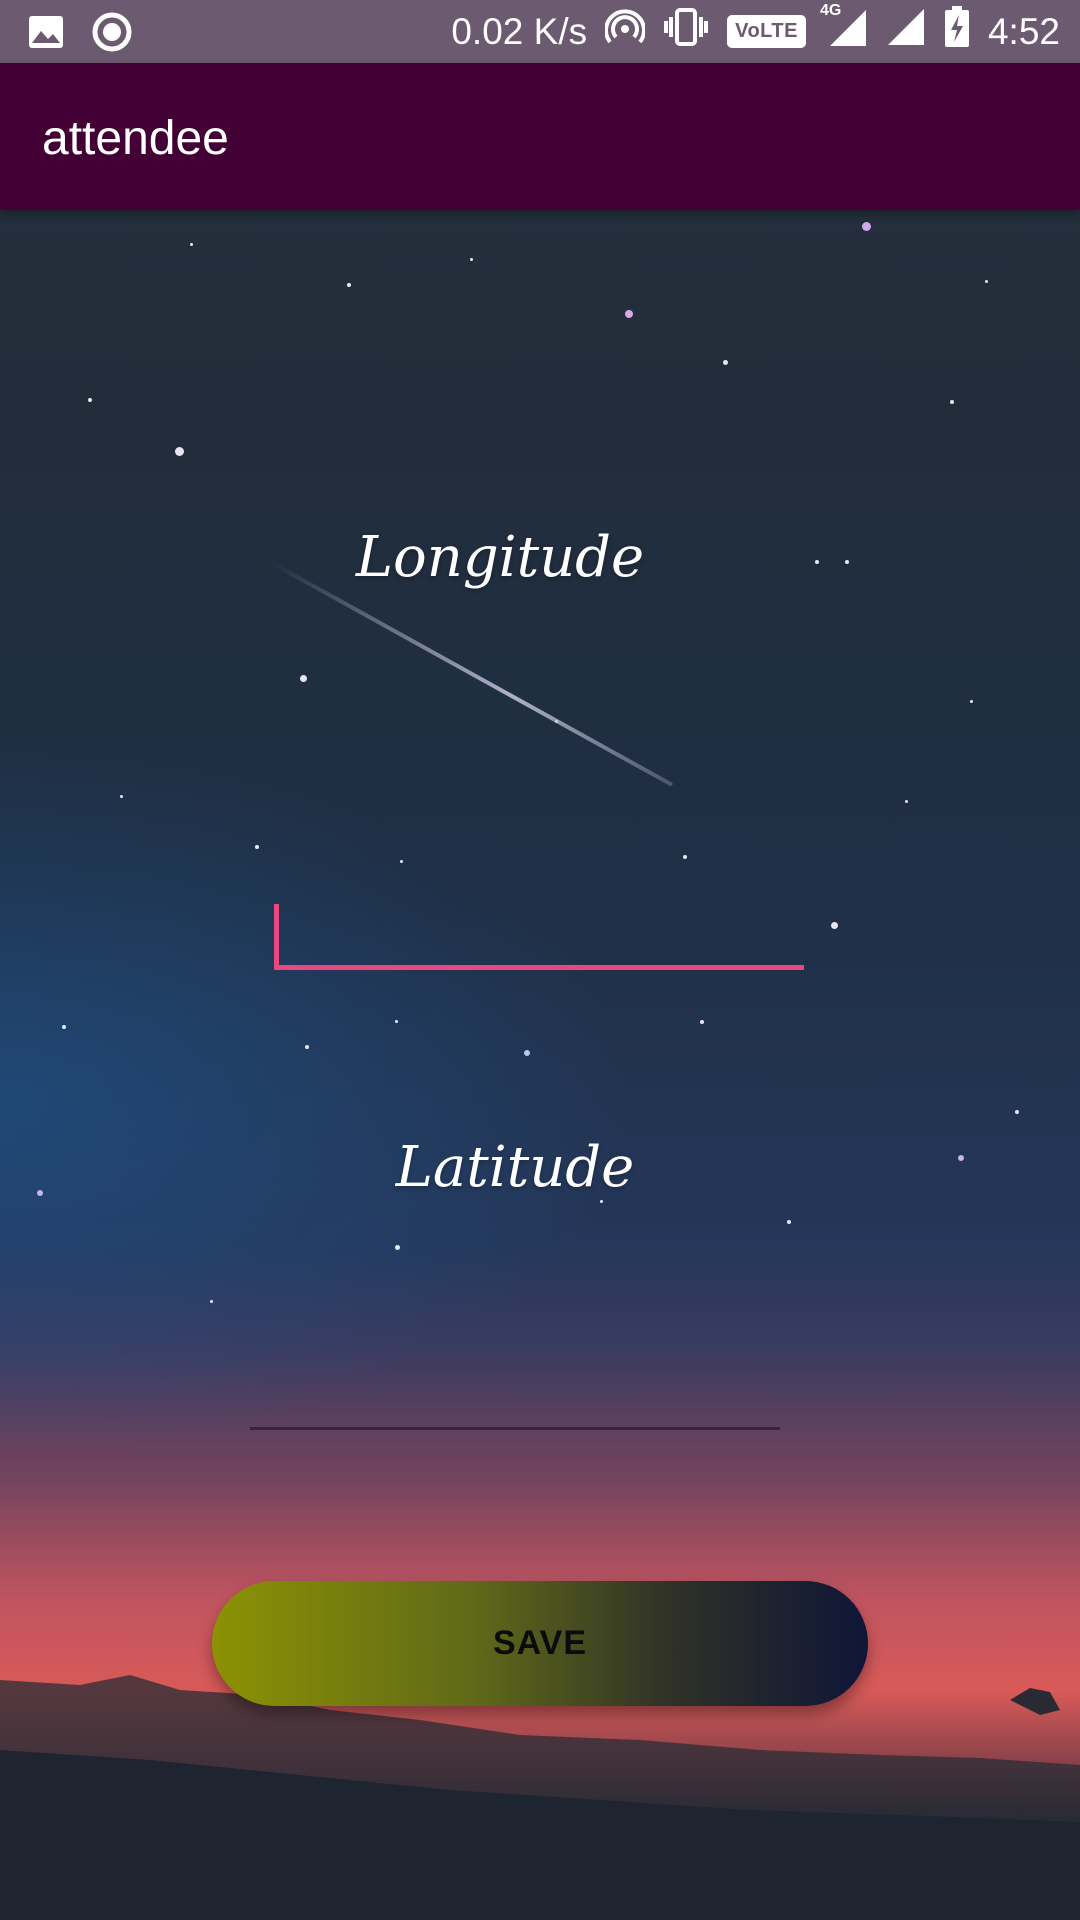  What do you see at coordinates (515, 1428) in the screenshot?
I see `latitude-underline` at bounding box center [515, 1428].